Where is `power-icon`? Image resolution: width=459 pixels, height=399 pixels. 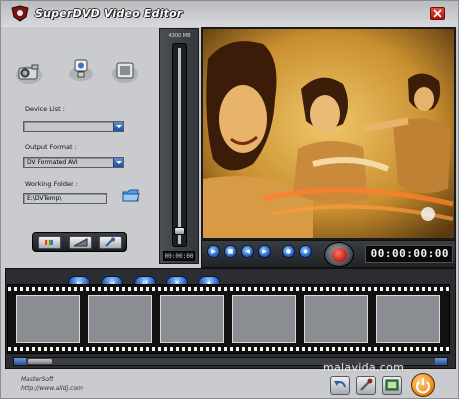 power-icon is located at coordinates (423, 386).